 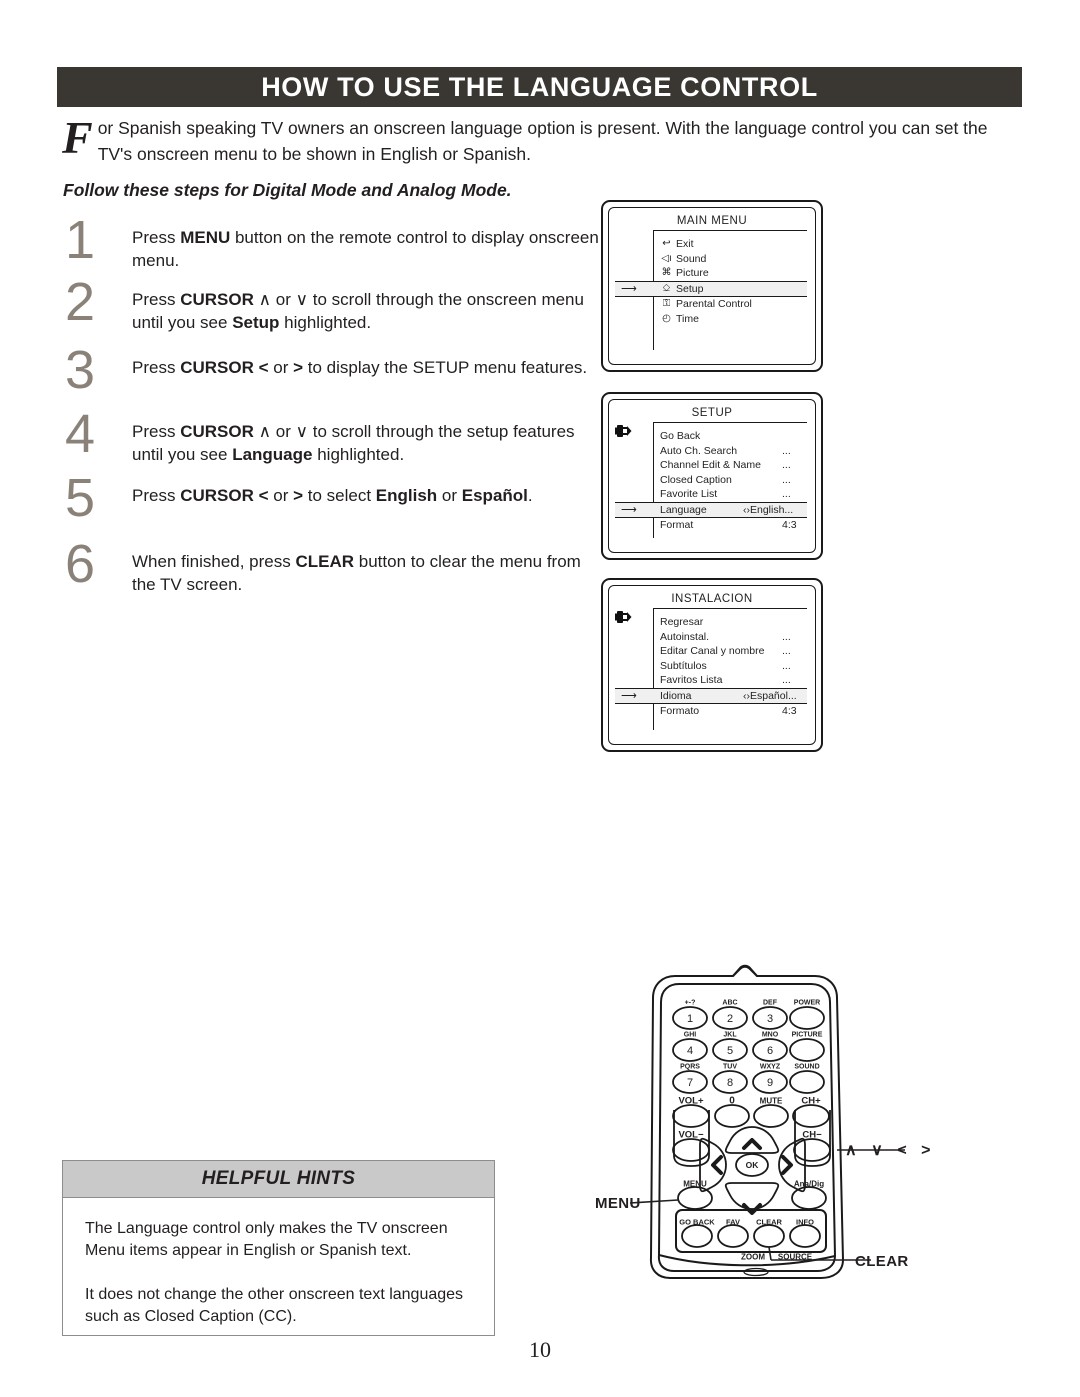 What do you see at coordinates (690, 1067) in the screenshot?
I see `remote-key-sublabel: PQRS` at bounding box center [690, 1067].